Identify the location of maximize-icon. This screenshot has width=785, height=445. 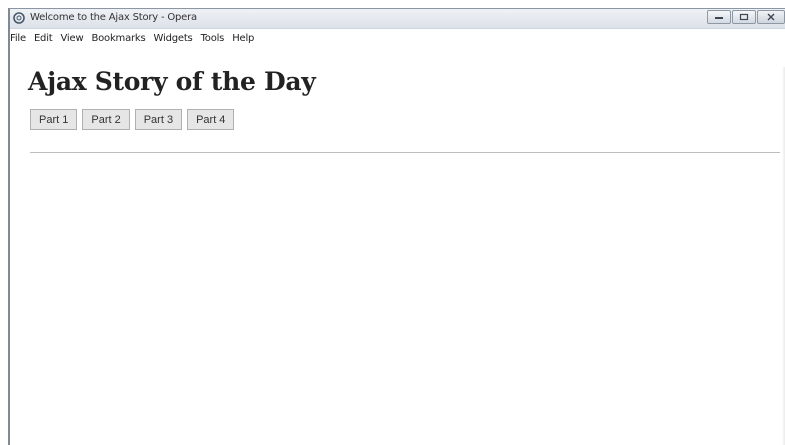
(744, 17).